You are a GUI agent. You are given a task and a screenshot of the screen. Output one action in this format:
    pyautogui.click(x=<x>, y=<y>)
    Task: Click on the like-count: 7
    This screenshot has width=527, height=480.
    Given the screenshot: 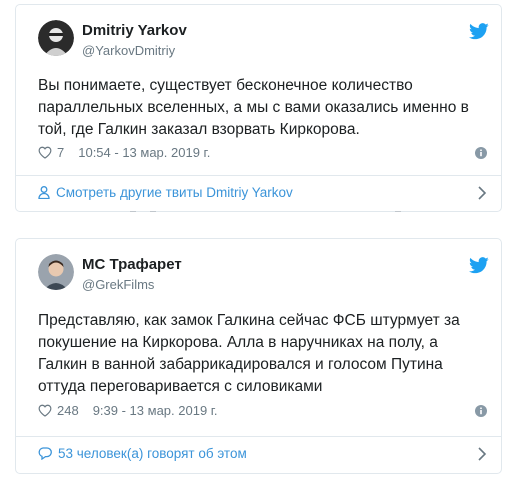 What is the action you would take?
    pyautogui.click(x=60, y=152)
    